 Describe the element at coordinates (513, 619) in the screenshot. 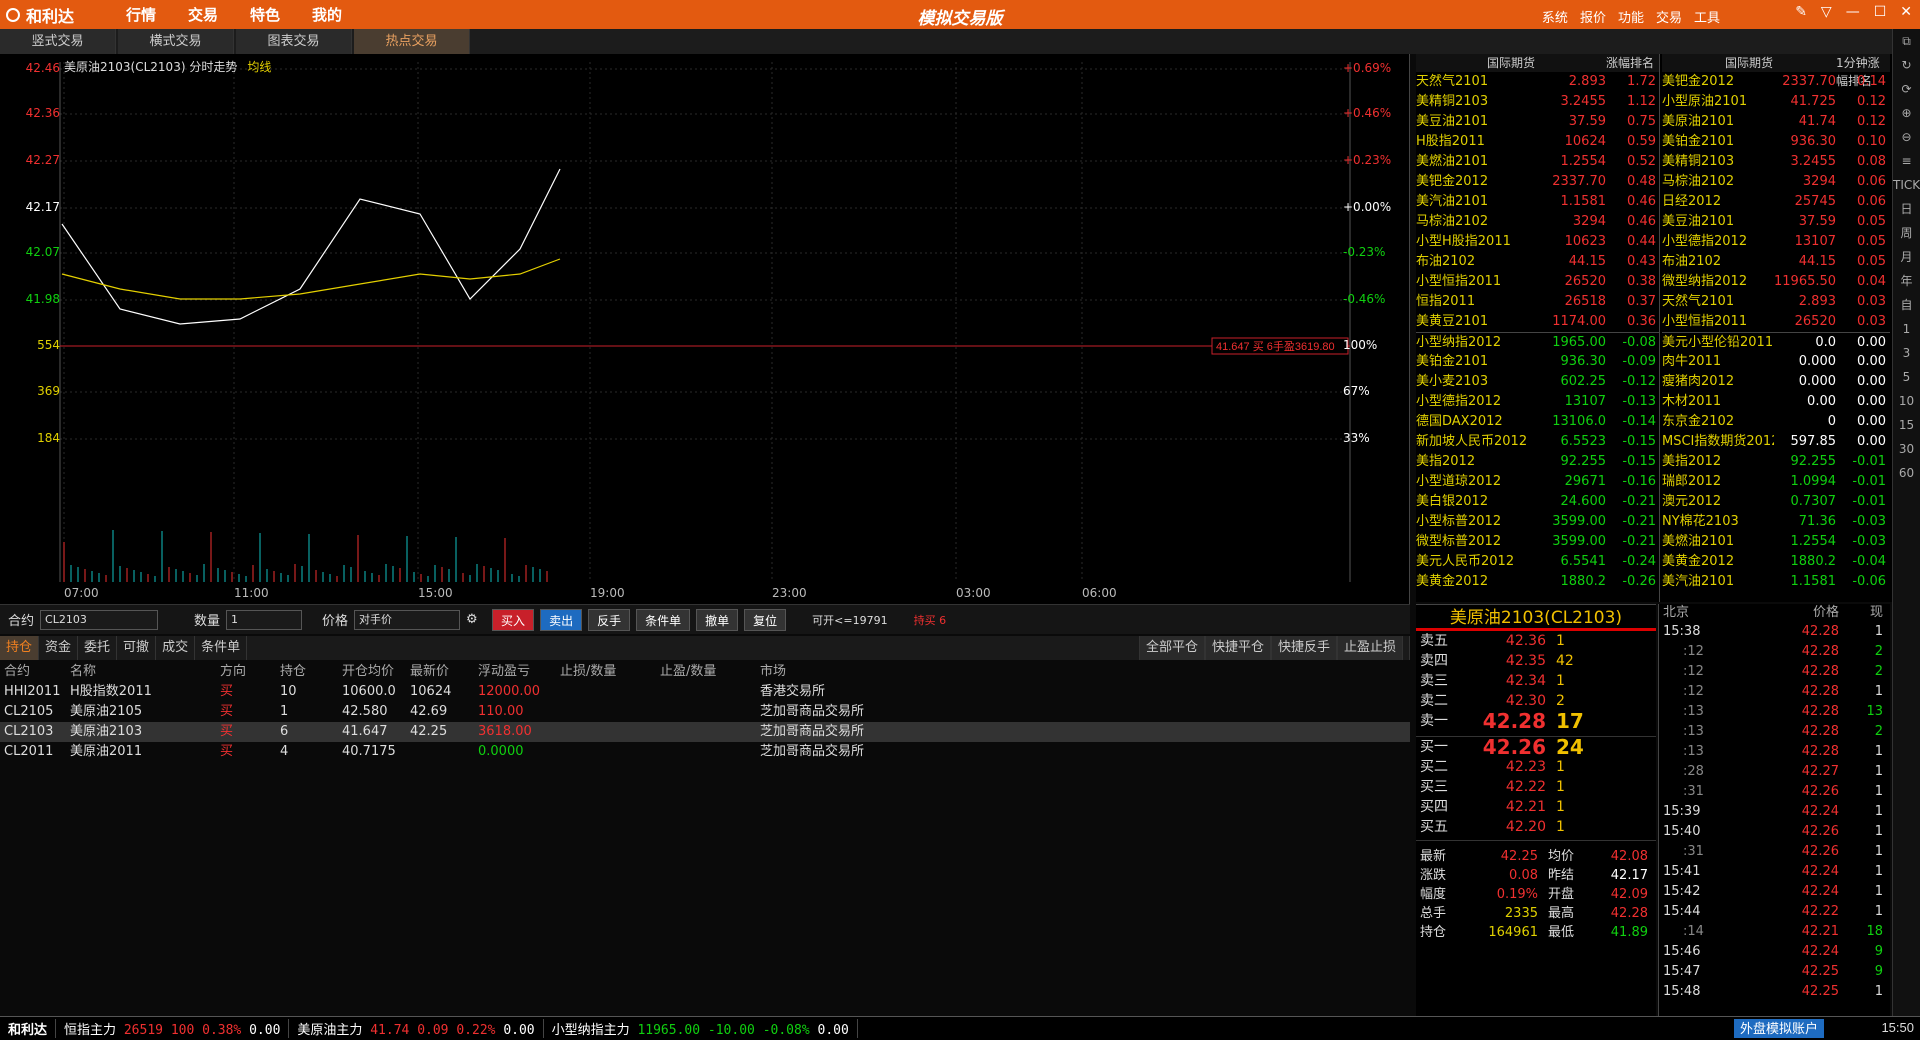

I see `buy-button: 买入` at that location.